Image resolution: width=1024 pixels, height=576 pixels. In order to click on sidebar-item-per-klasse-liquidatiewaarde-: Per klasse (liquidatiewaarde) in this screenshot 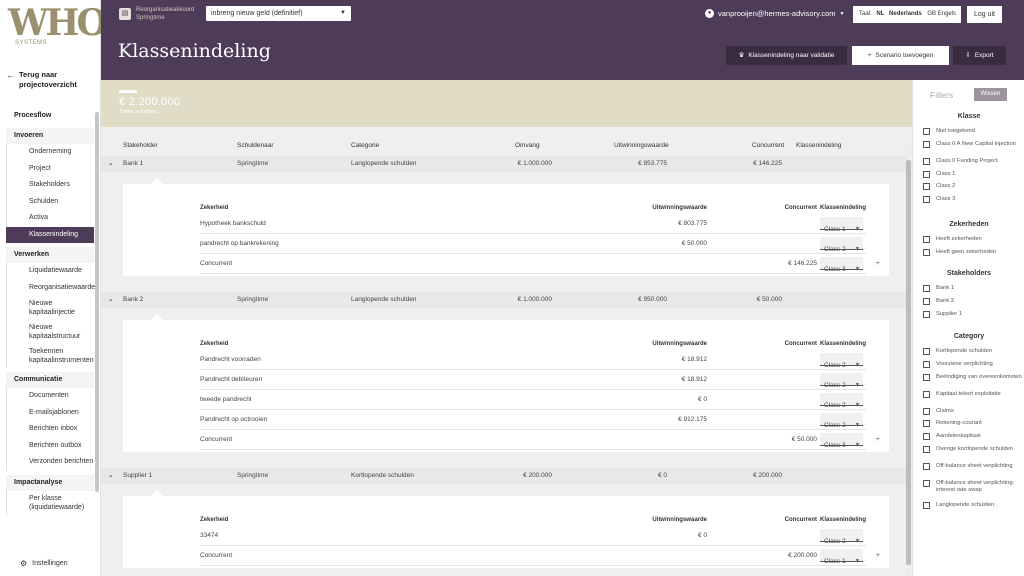, I will do `click(50, 502)`.